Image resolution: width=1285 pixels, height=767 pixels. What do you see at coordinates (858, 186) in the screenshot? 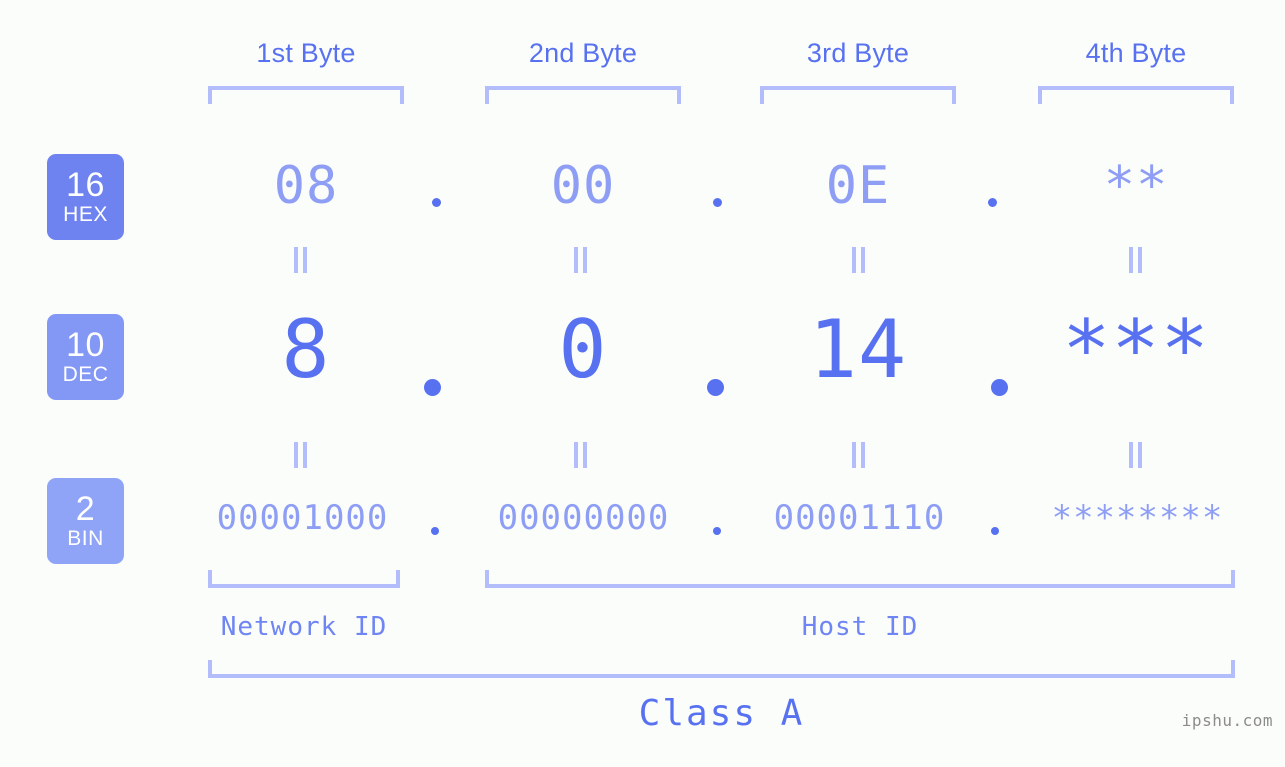
I see `hex-byte-3: 0E` at bounding box center [858, 186].